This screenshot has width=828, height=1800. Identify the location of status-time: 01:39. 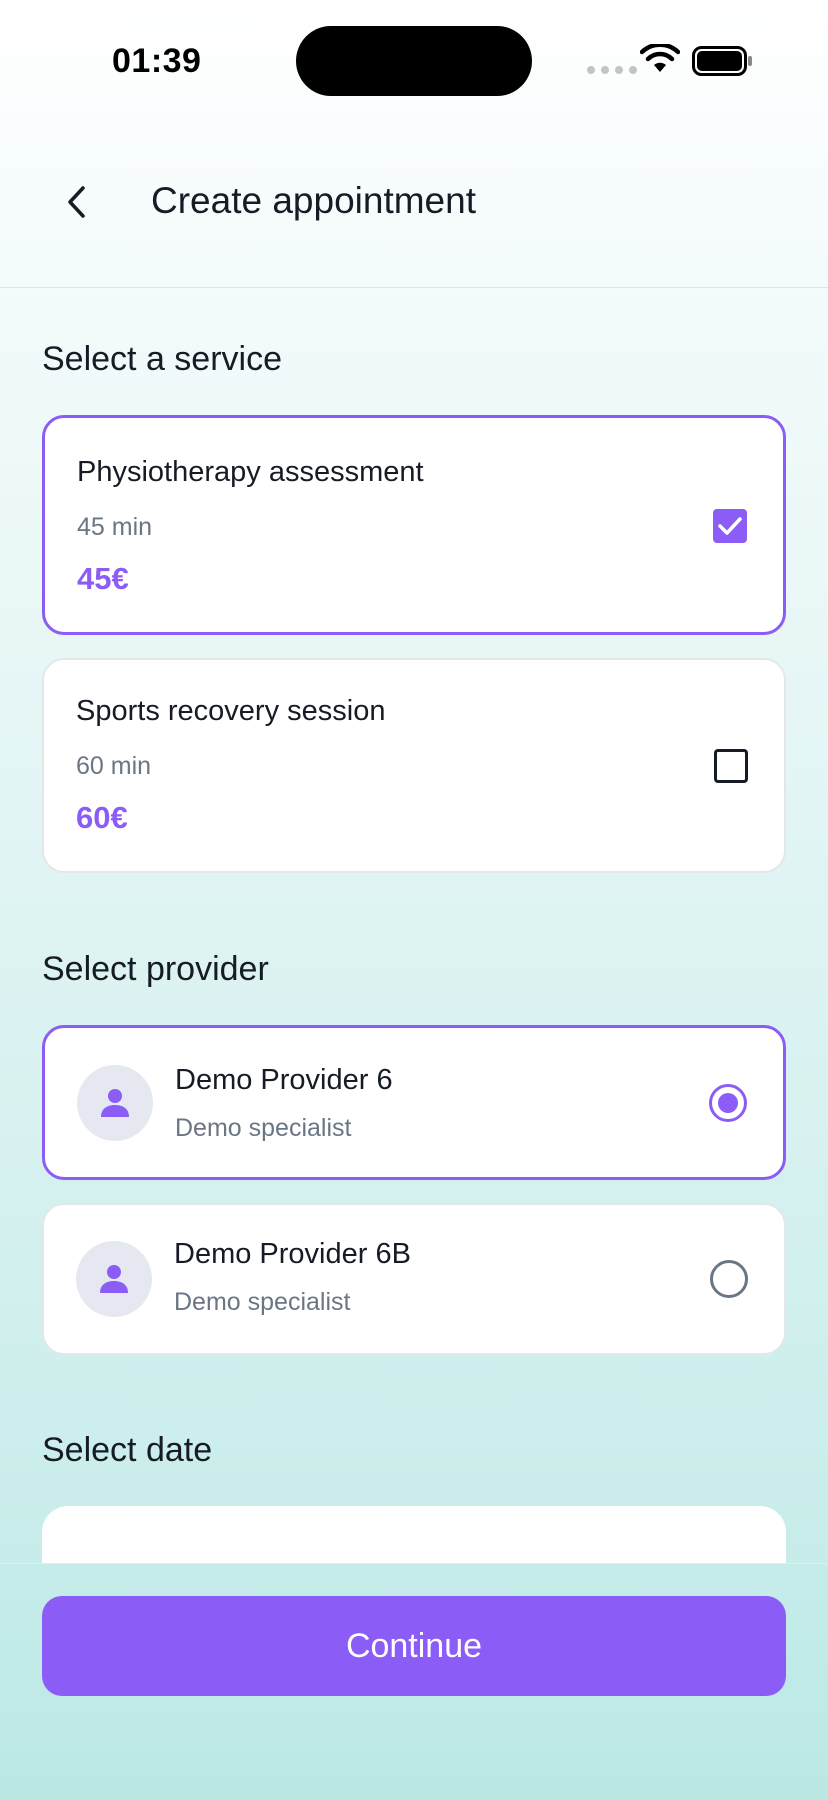
(157, 61).